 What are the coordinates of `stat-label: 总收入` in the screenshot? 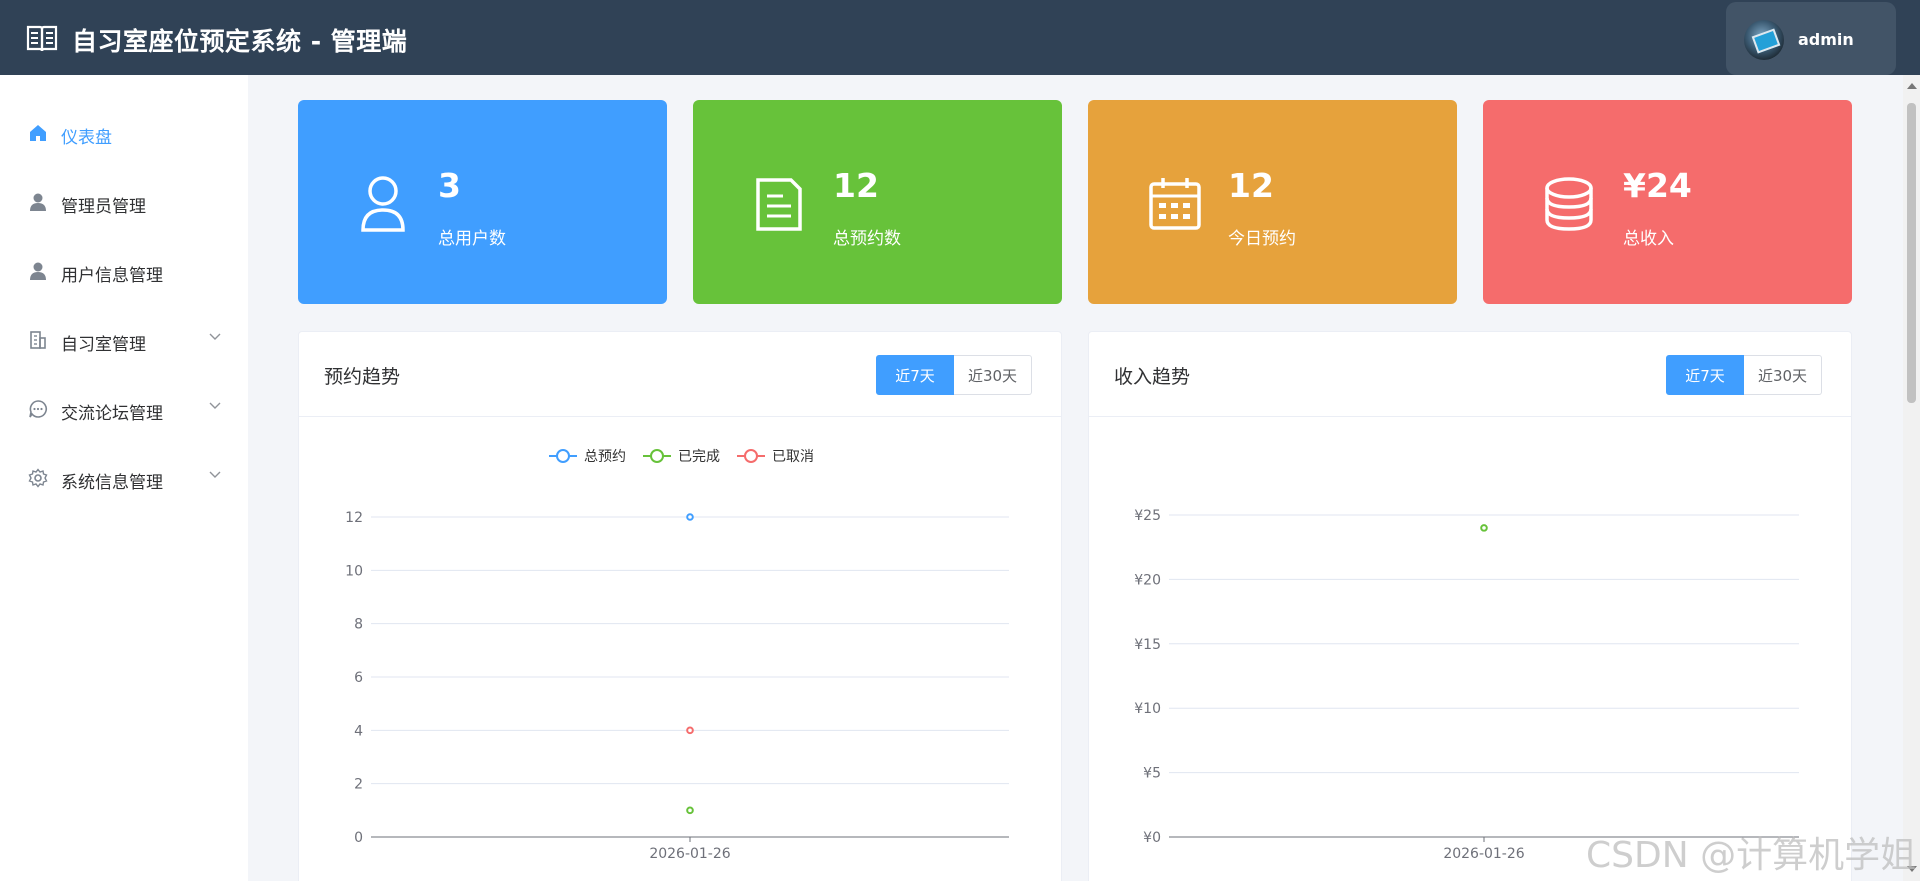 It's located at (1648, 239).